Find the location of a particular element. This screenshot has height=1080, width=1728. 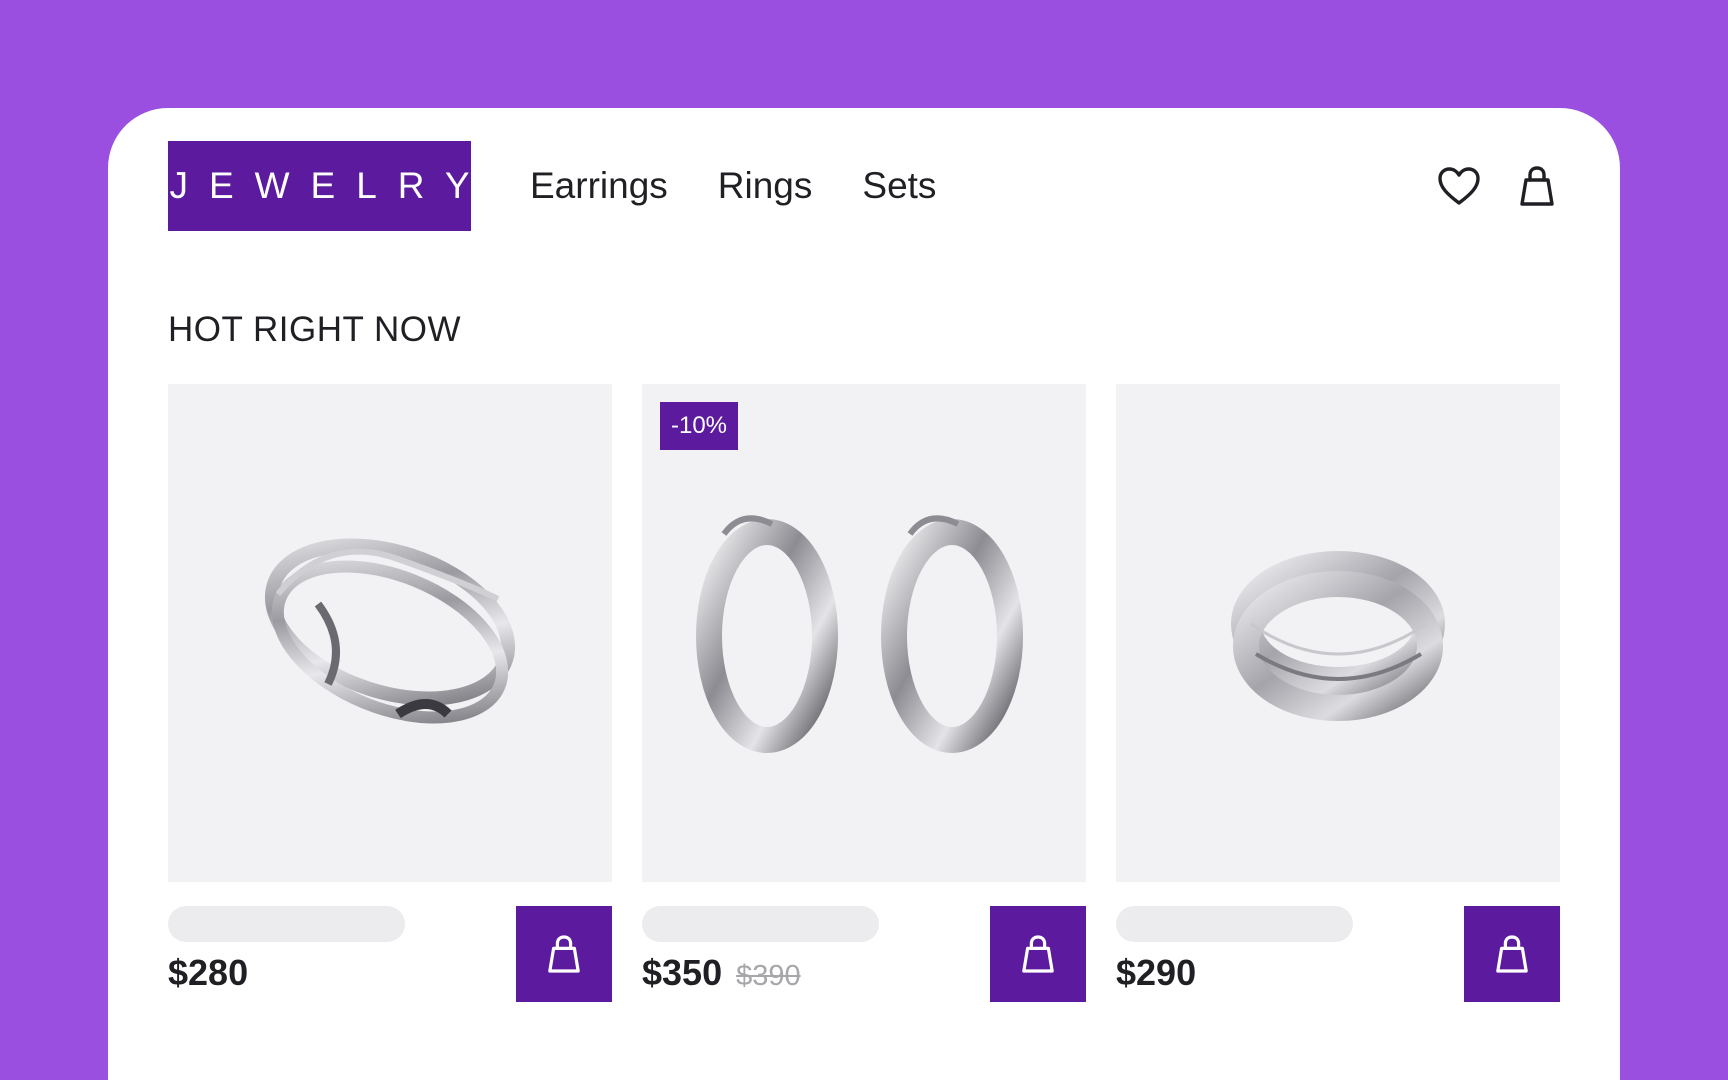

earrings-image is located at coordinates (859, 634).